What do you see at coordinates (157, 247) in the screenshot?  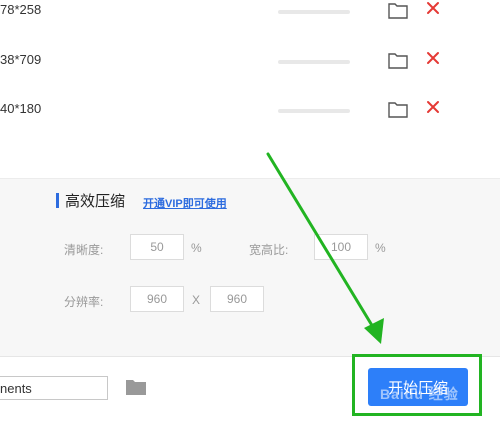 I see `clarity-input: 50` at bounding box center [157, 247].